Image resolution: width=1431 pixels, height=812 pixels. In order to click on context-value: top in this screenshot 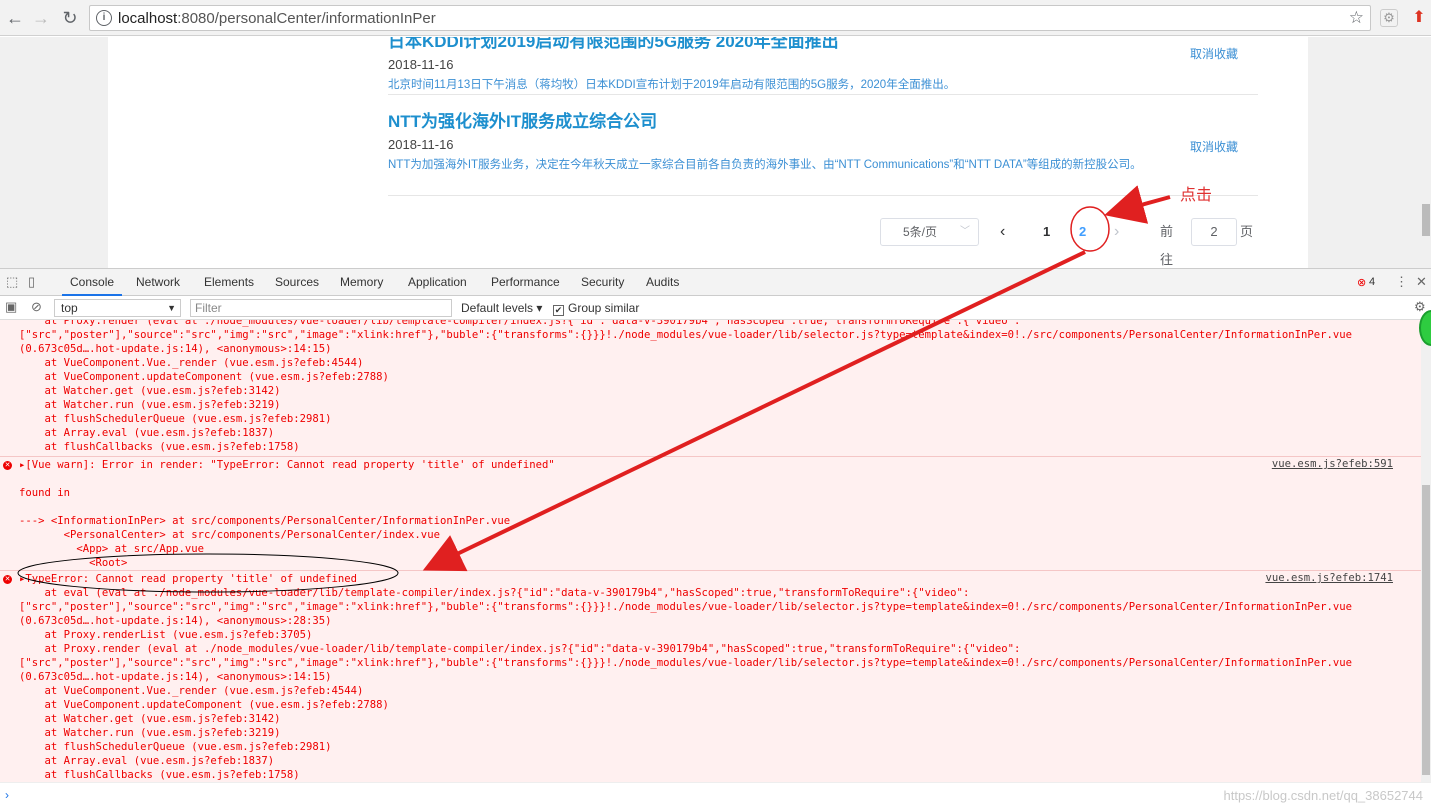, I will do `click(69, 308)`.